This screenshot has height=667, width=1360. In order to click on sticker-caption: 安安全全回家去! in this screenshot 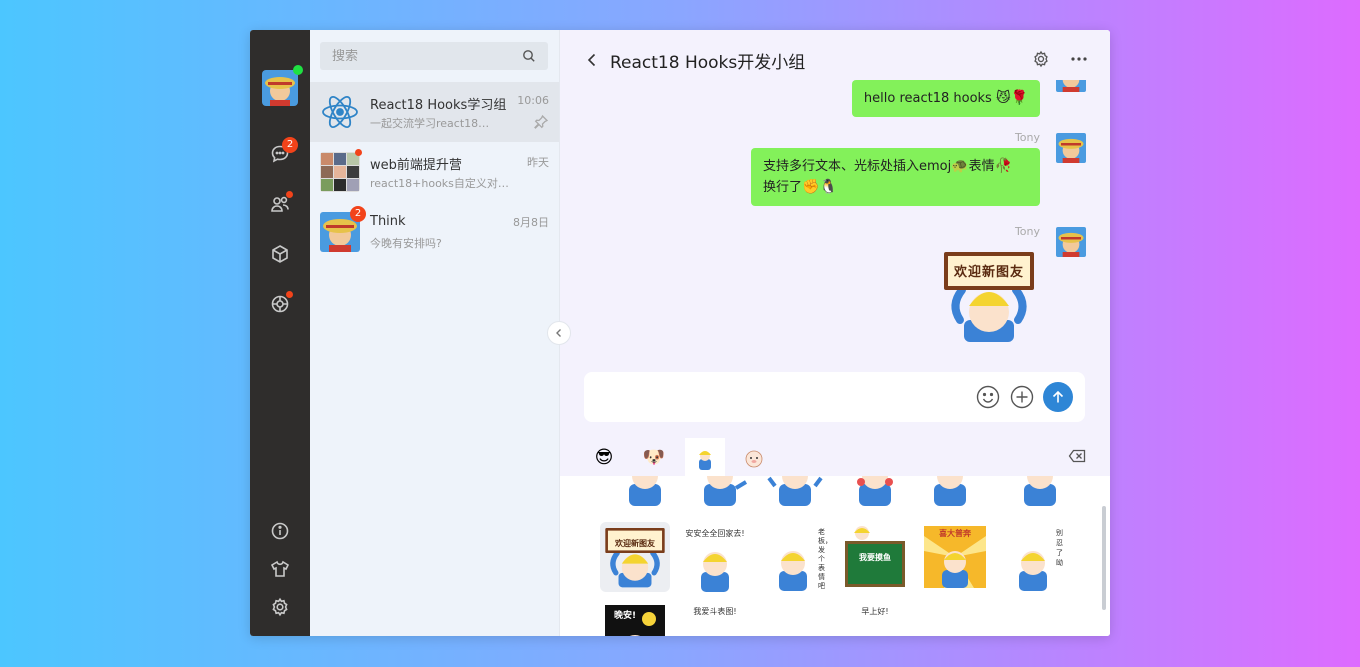, I will do `click(715, 533)`.